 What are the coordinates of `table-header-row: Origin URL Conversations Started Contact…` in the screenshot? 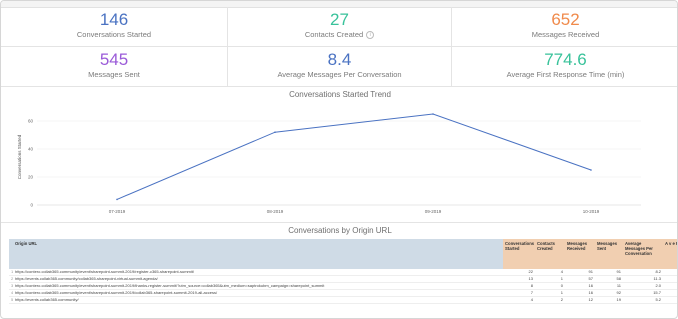 It's located at (343, 254).